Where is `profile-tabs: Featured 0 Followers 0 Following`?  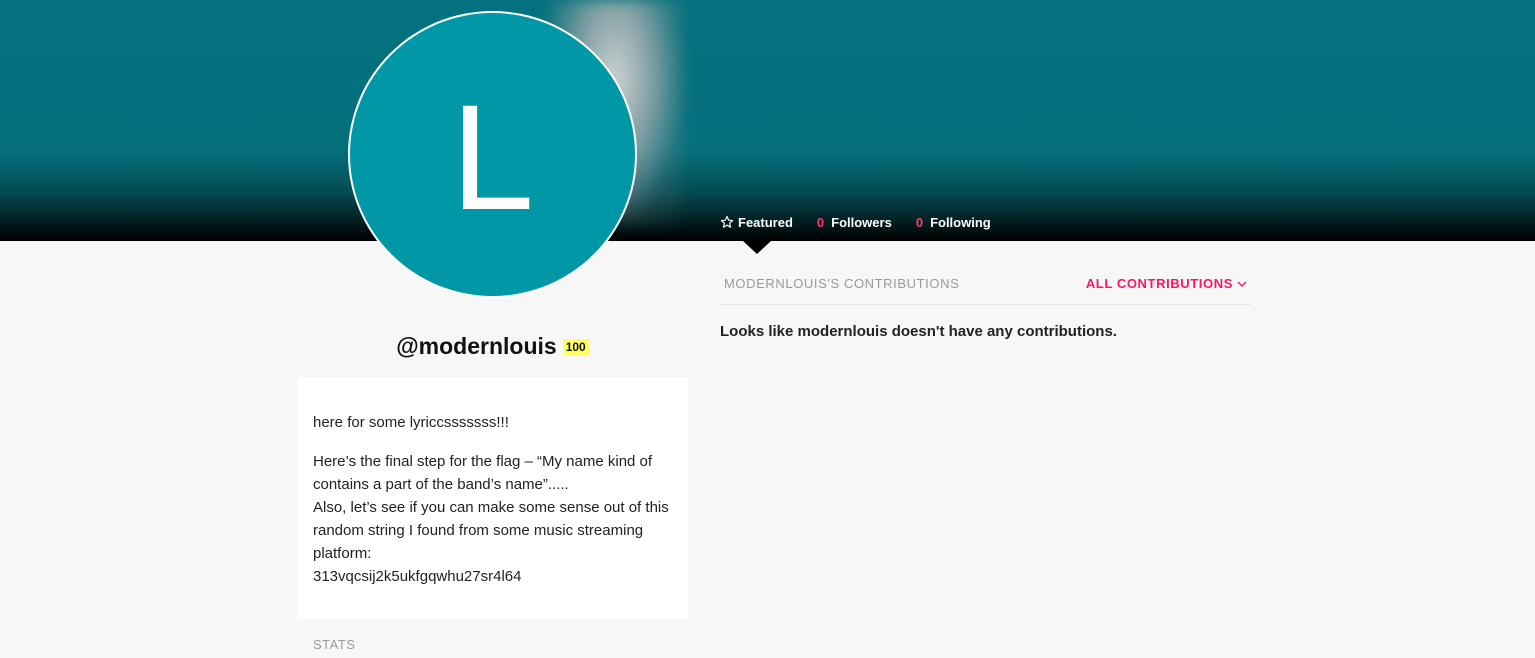 profile-tabs: Featured 0 Followers 0 Following is located at coordinates (855, 222).